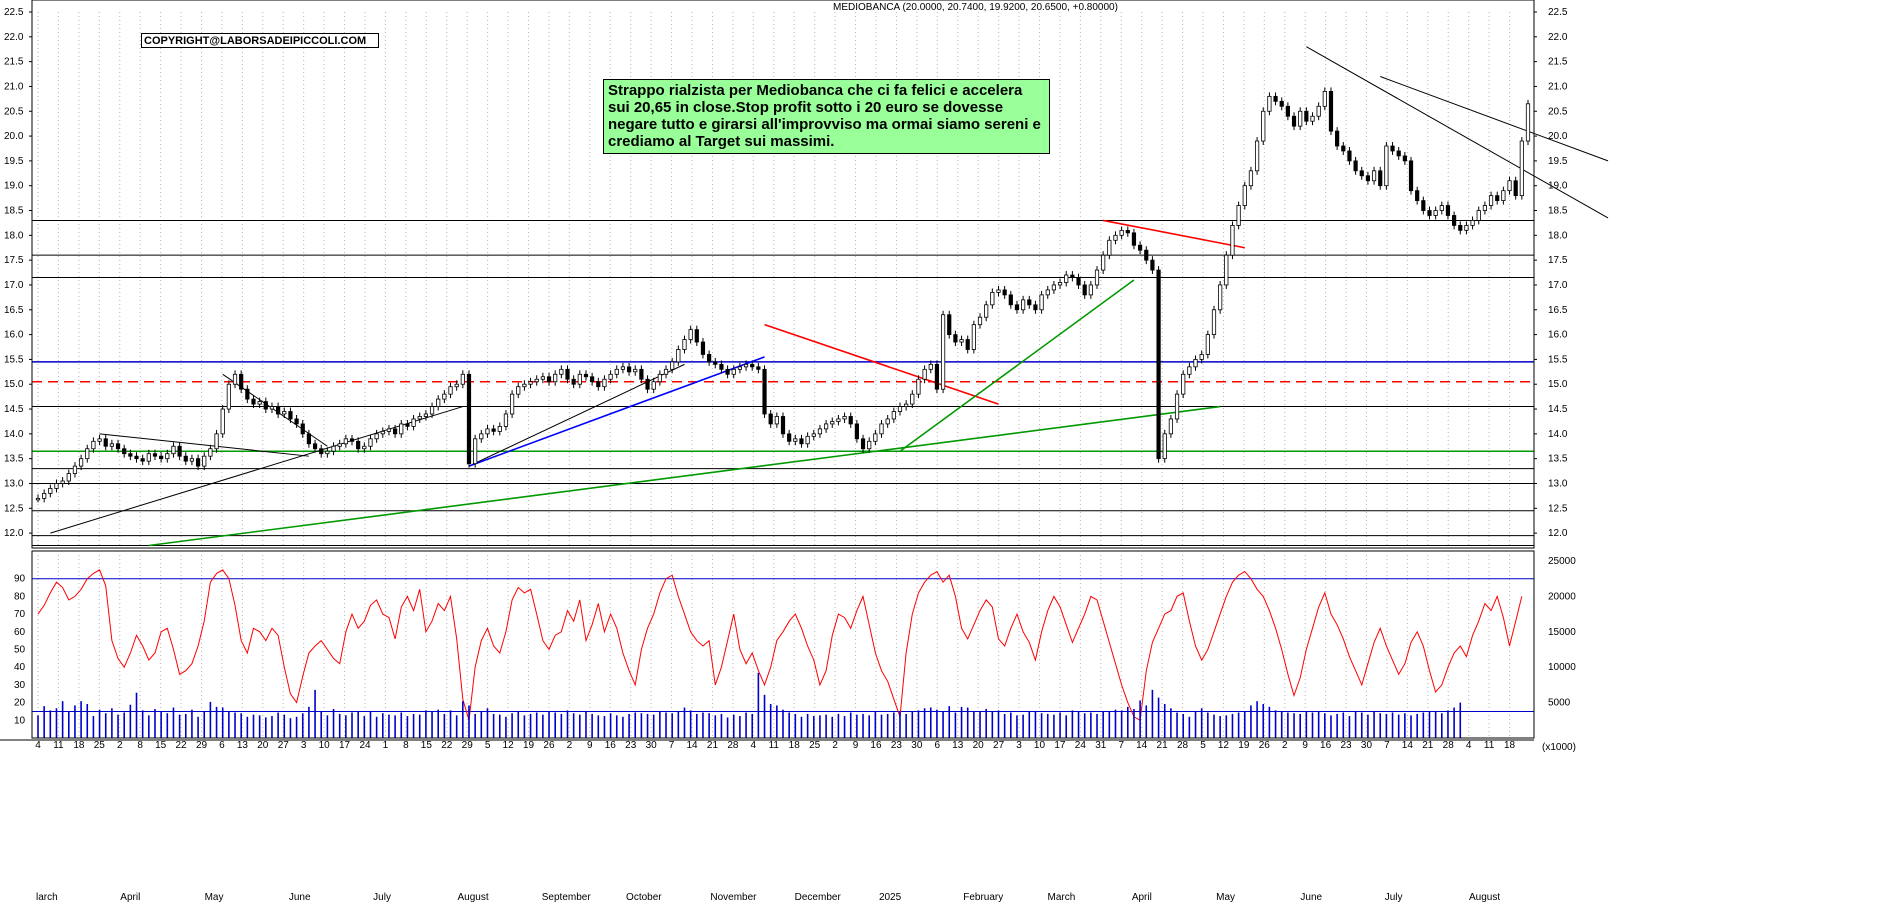  What do you see at coordinates (20, 596) in the screenshot?
I see `oscillator-tick-label: 80` at bounding box center [20, 596].